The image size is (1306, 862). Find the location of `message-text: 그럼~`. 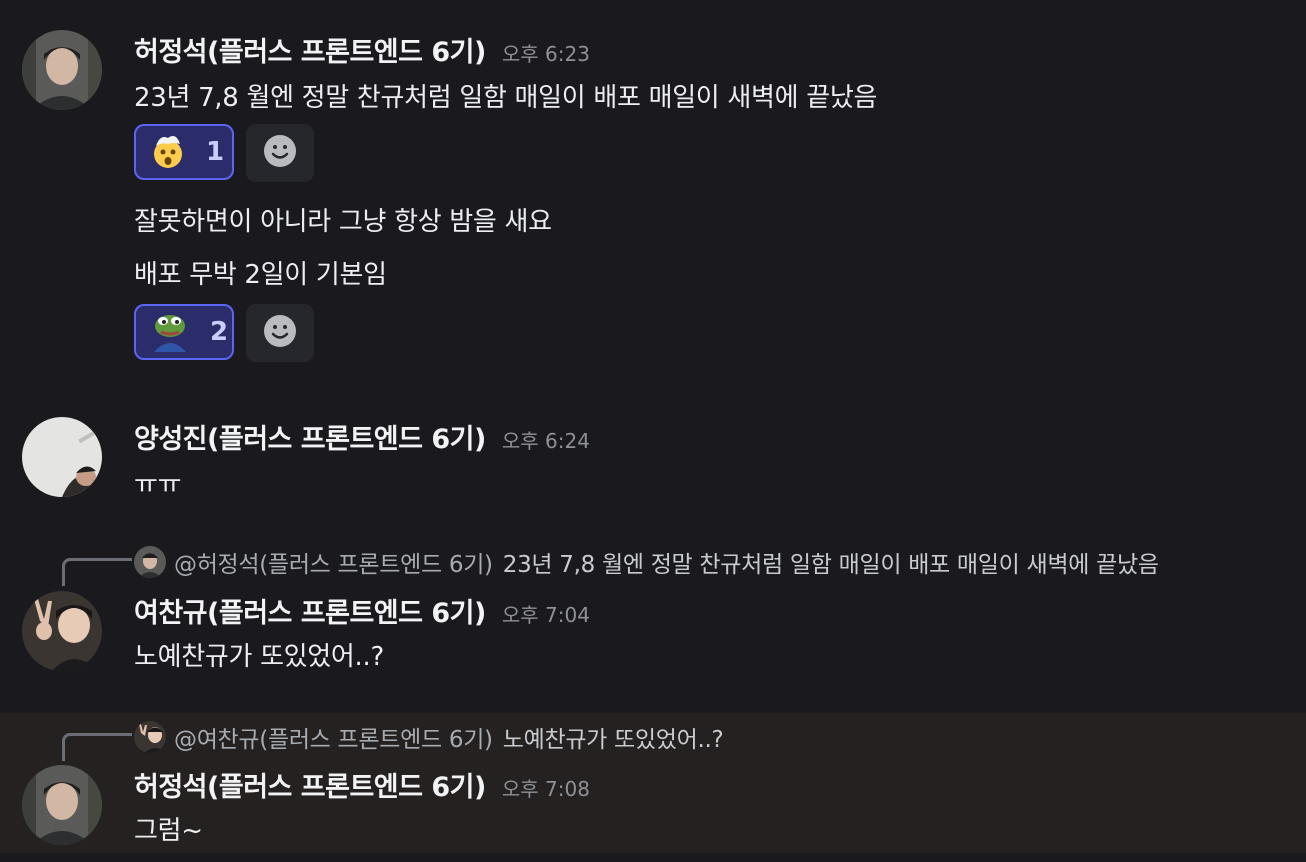

message-text: 그럼~ is located at coordinates (168, 831).